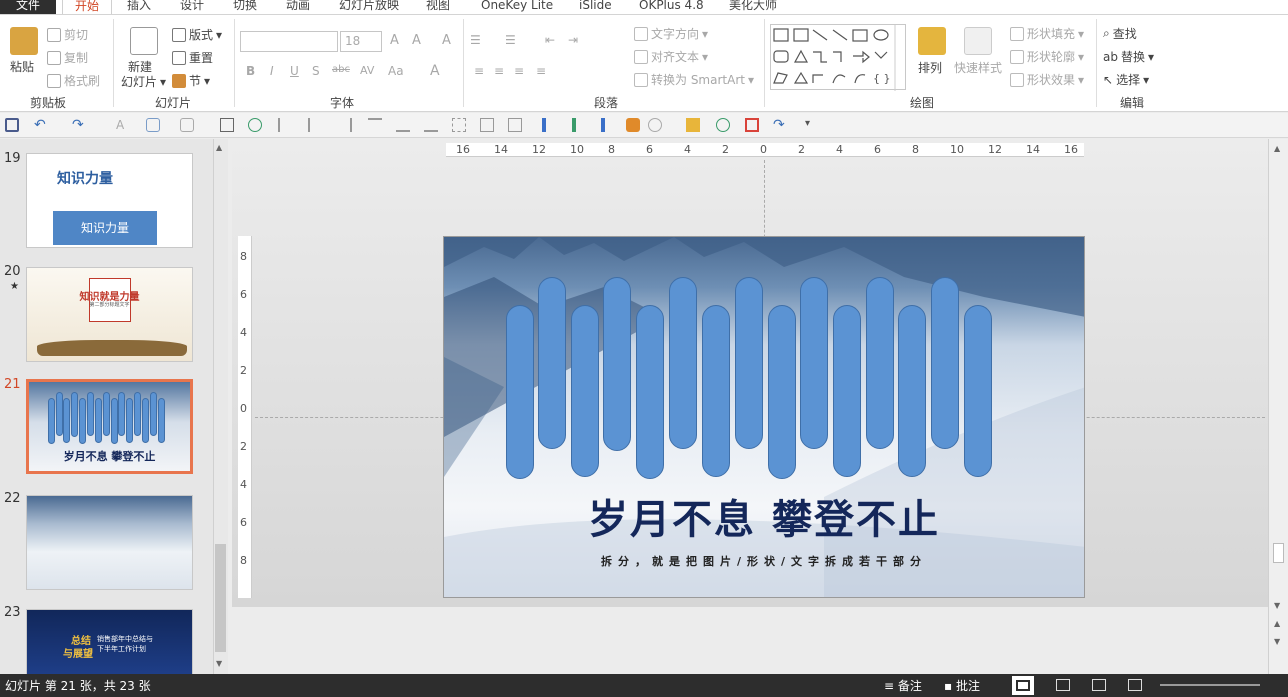 This screenshot has width=1288, height=697. Describe the element at coordinates (191, 80) in the screenshot. I see `section-button: 节 ▾` at that location.